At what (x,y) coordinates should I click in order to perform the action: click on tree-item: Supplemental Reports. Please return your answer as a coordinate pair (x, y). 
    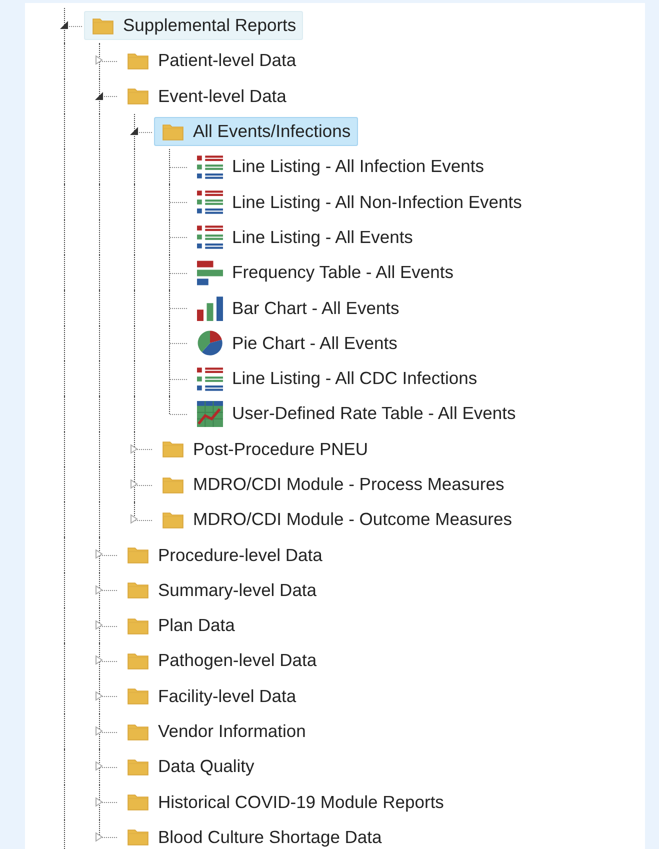
    Looking at the image, I should click on (194, 25).